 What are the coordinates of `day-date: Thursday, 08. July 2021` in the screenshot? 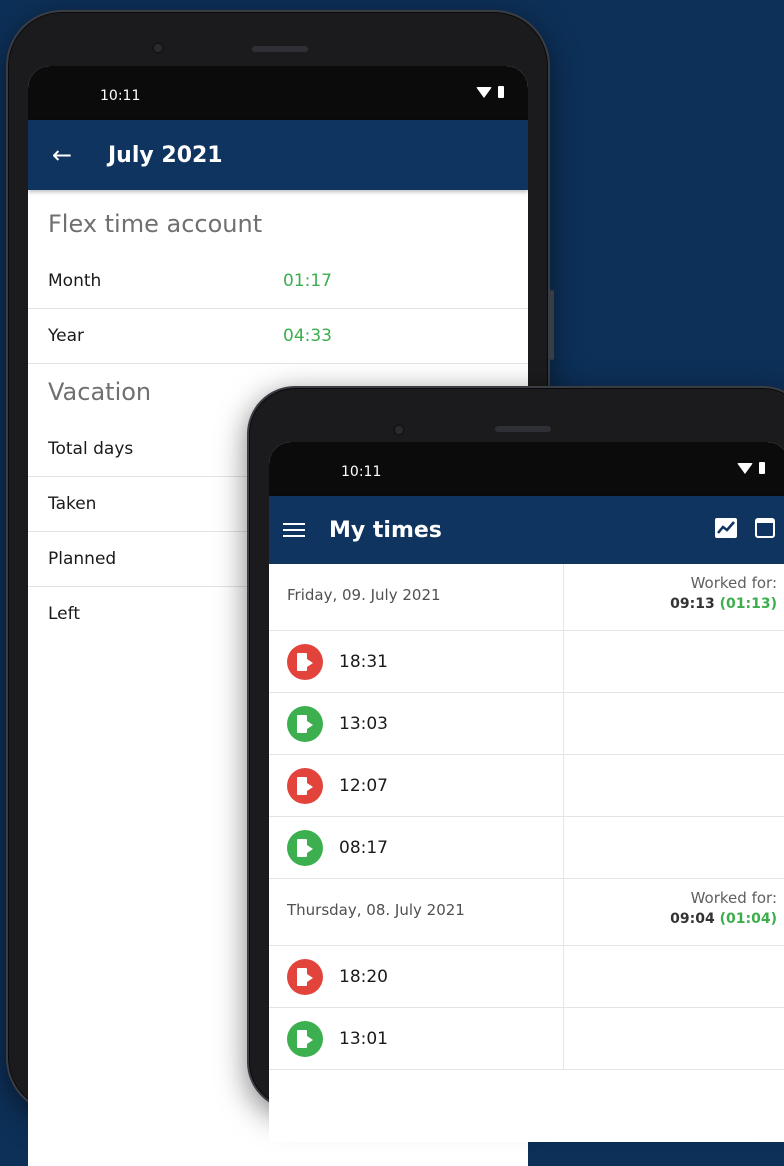 It's located at (376, 910).